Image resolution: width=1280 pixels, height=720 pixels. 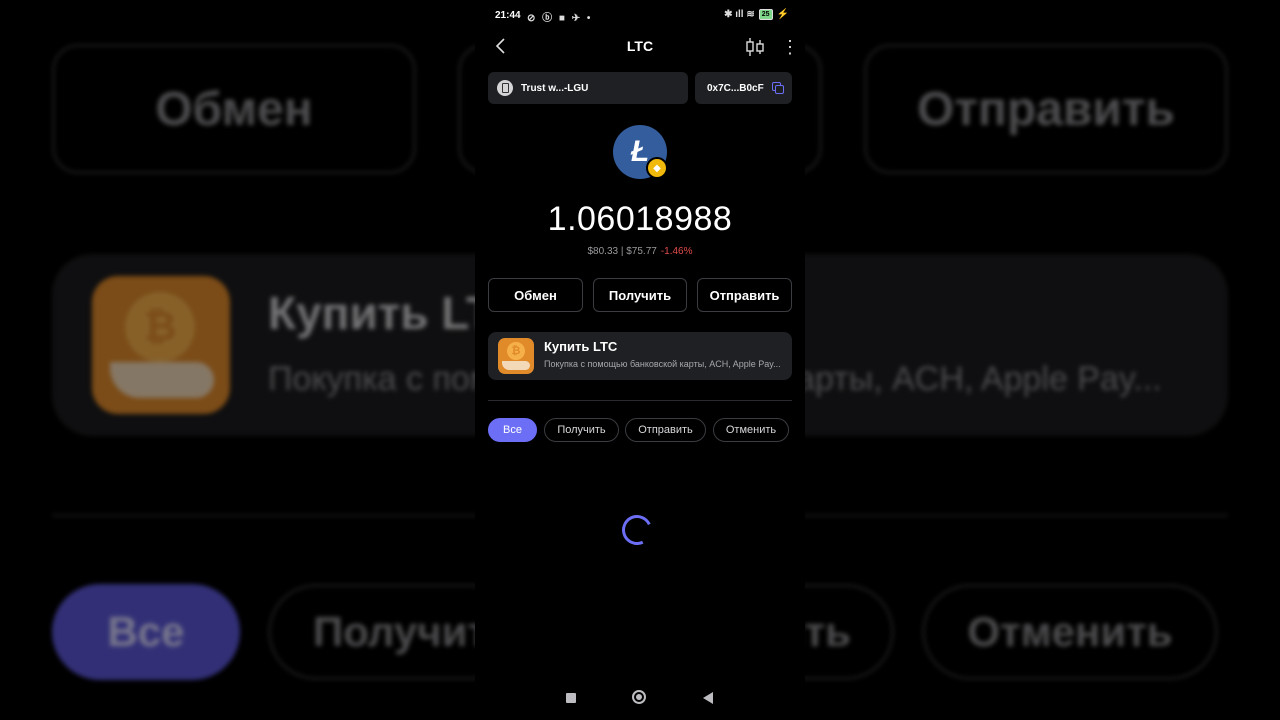 I want to click on filter-send-chip: Отправить, so click(x=665, y=430).